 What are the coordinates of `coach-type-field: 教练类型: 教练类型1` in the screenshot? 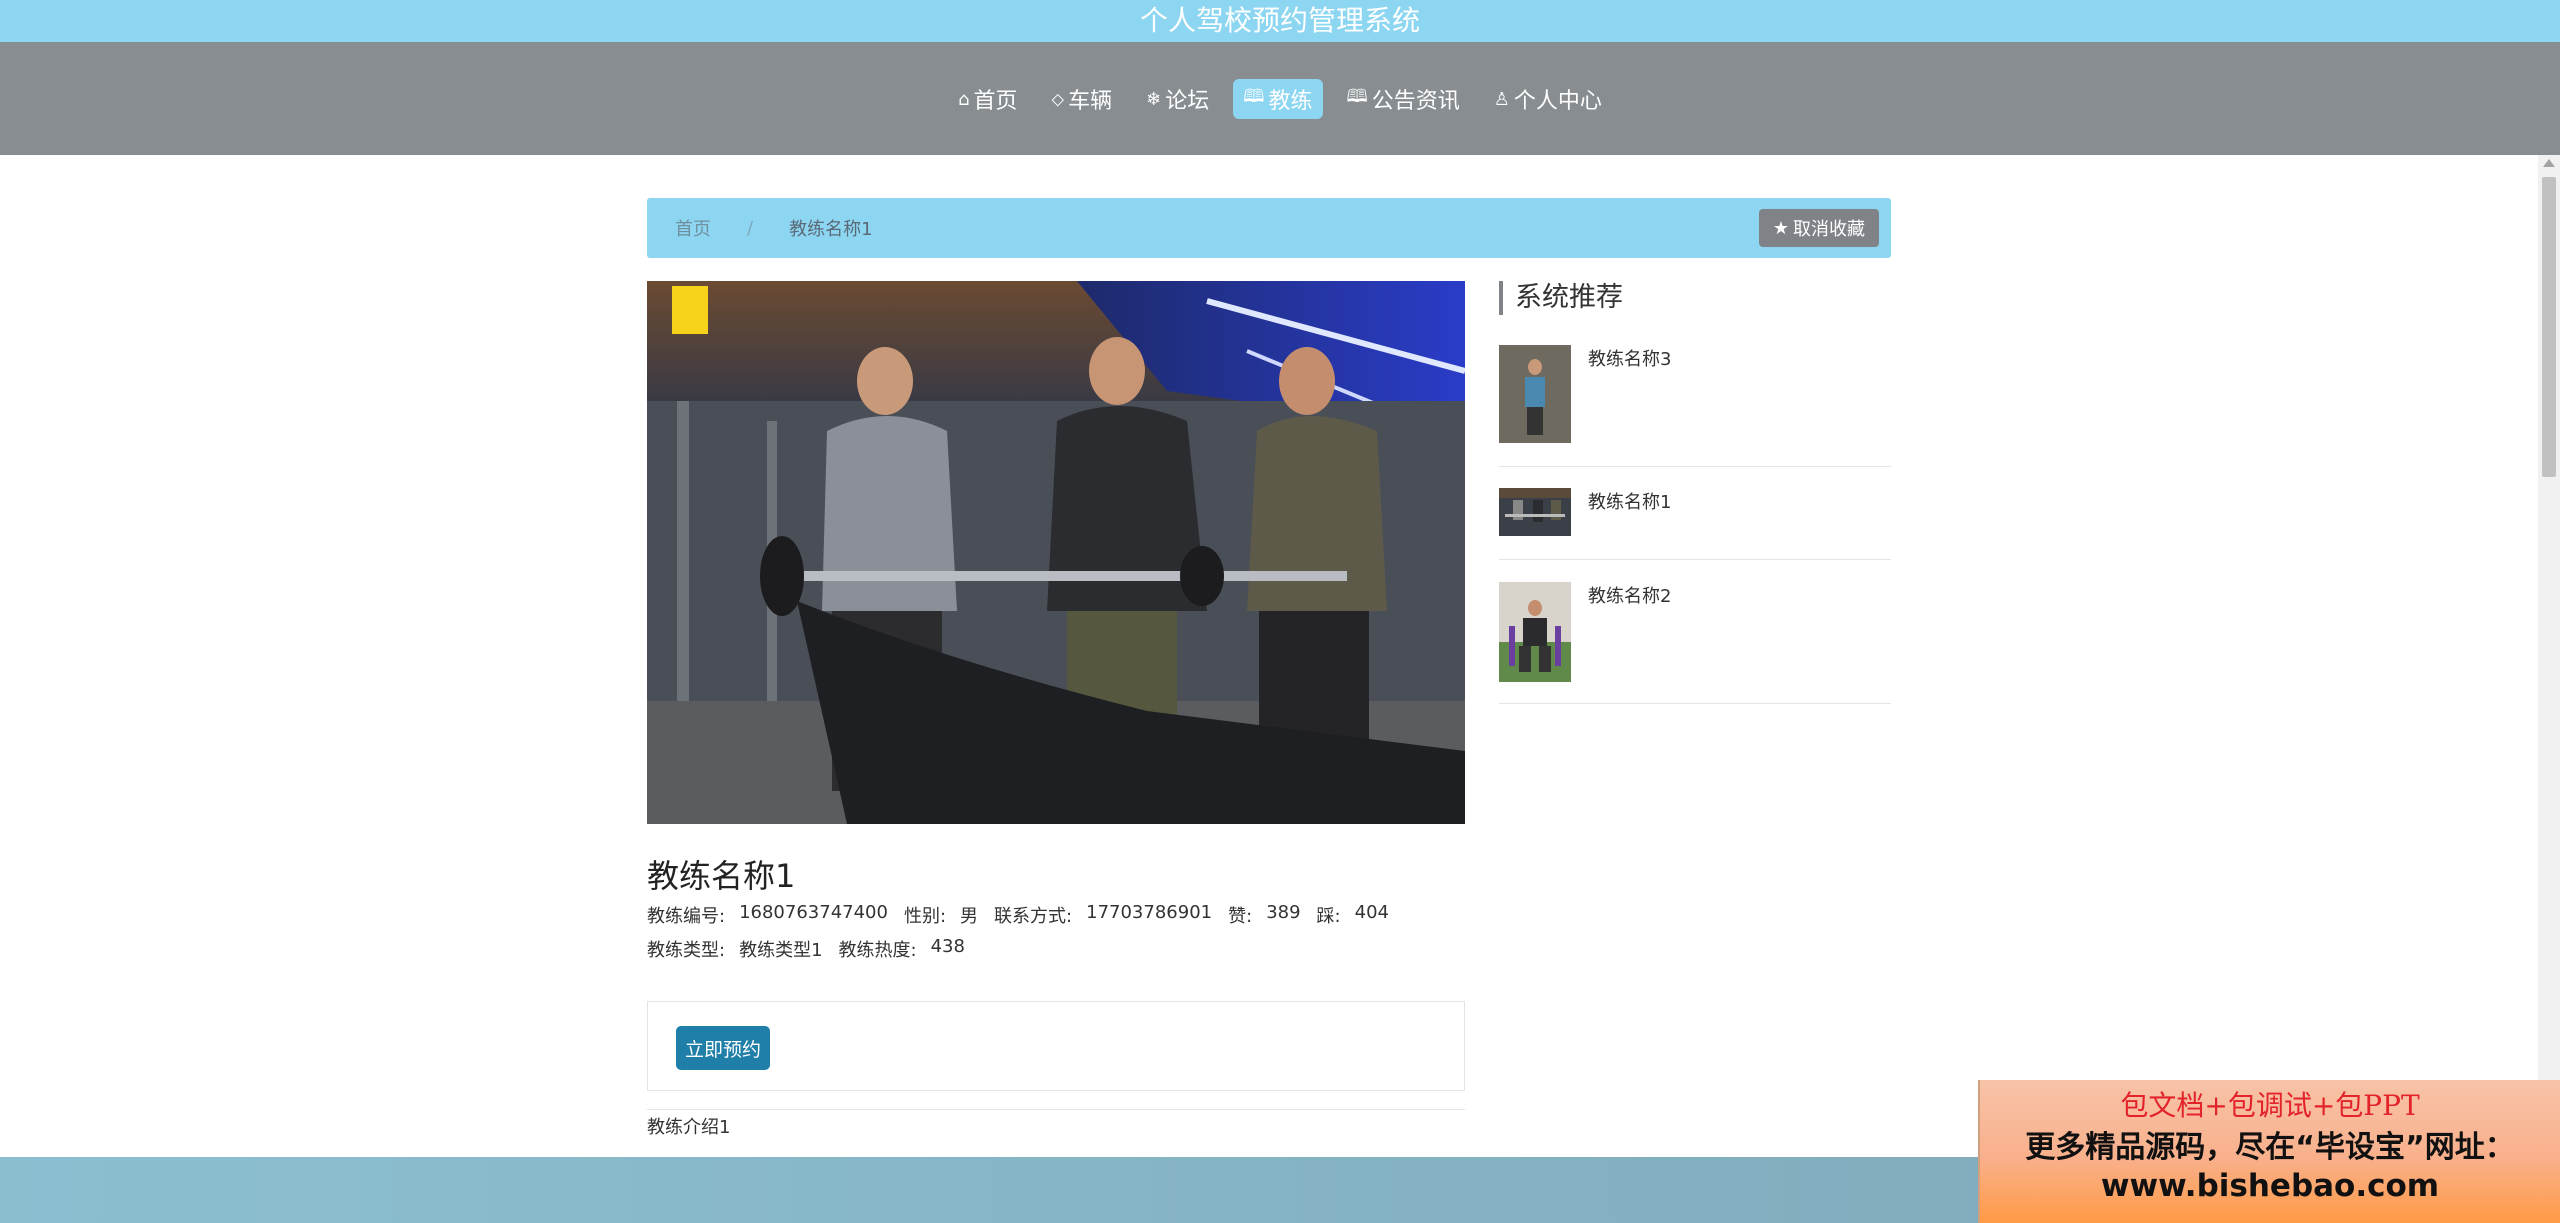 It's located at (735, 949).